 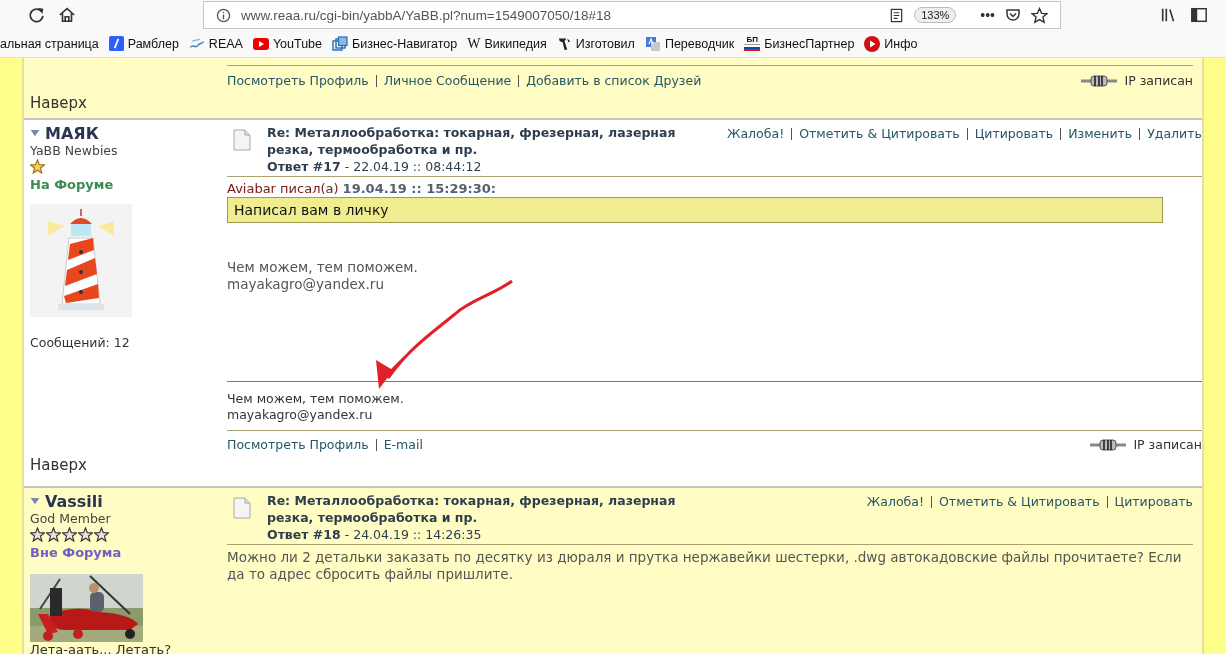 I want to click on author-name: МАЯК, so click(x=72, y=133).